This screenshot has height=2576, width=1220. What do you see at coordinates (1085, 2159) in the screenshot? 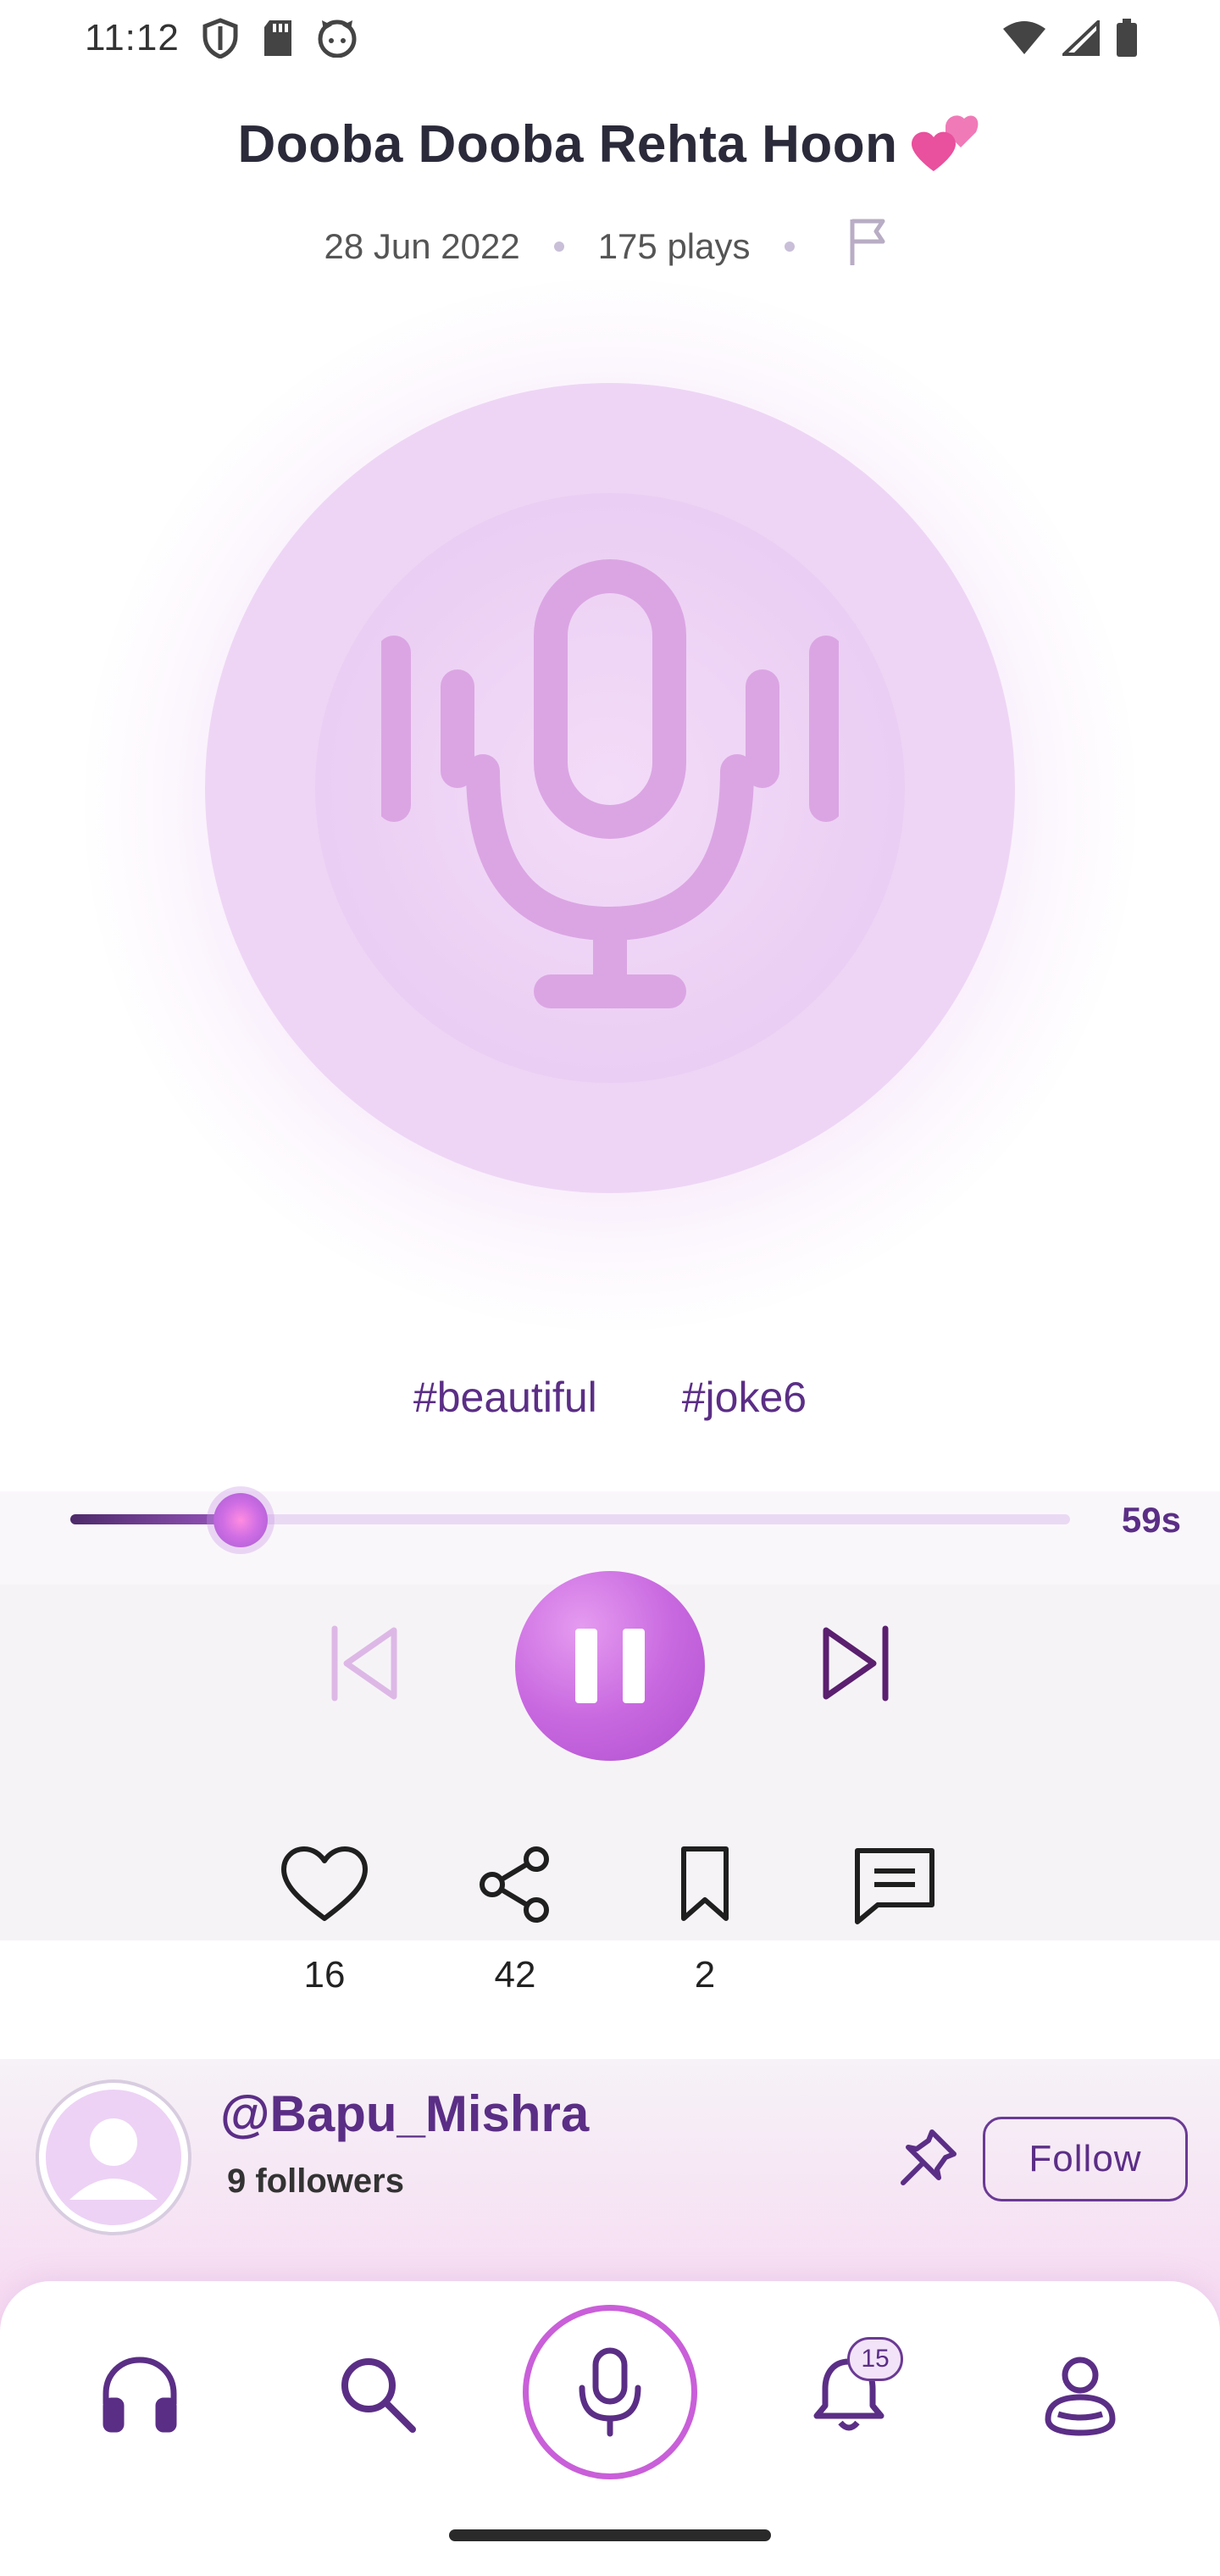
I see `follow-button: Follow` at bounding box center [1085, 2159].